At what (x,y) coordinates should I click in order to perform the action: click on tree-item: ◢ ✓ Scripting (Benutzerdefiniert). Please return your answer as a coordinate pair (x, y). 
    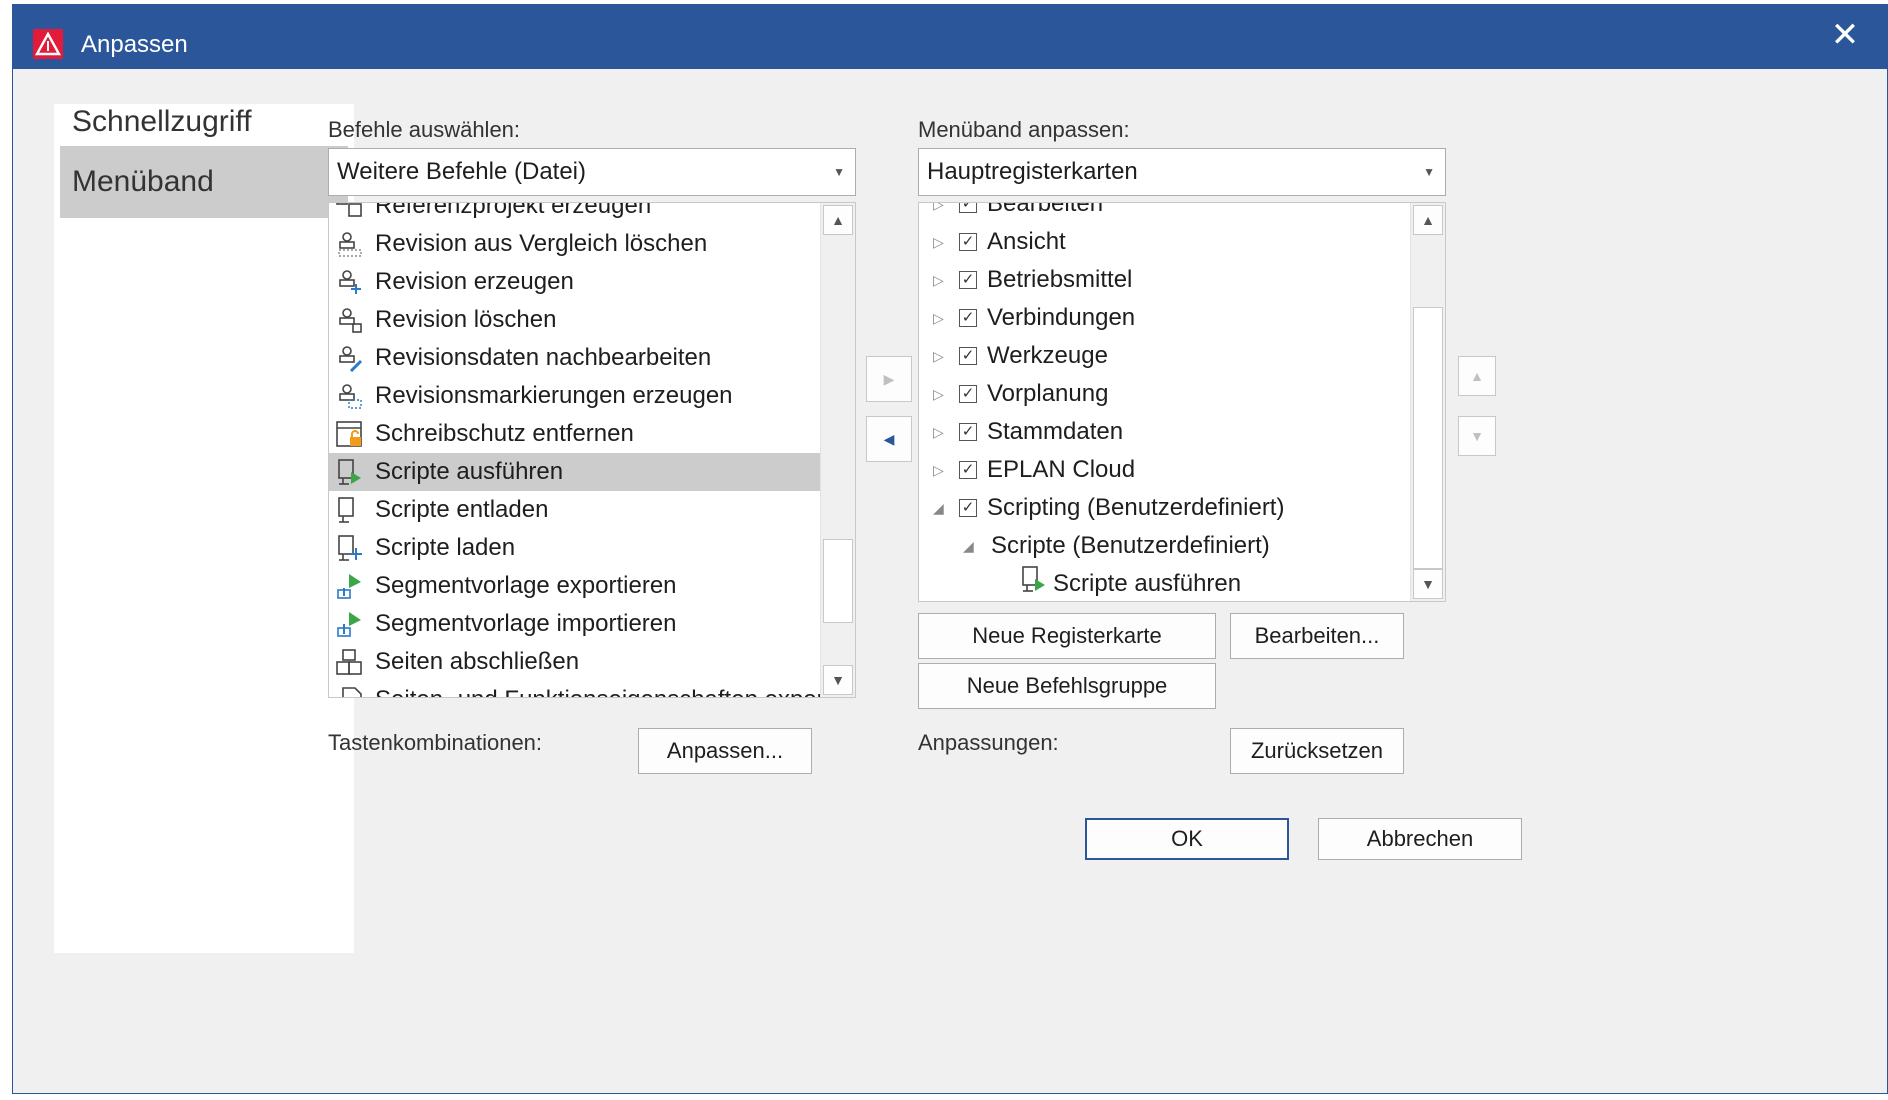
    Looking at the image, I should click on (1165, 508).